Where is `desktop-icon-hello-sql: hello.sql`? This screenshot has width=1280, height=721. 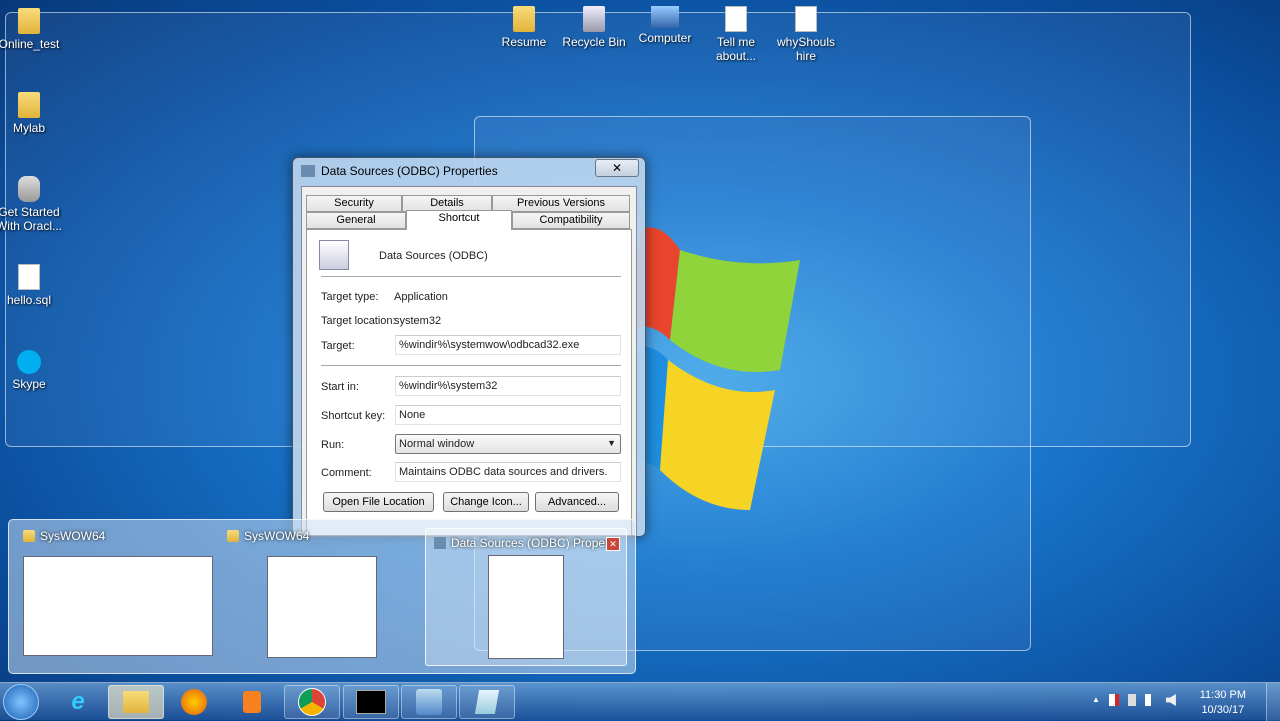 desktop-icon-hello-sql: hello.sql is located at coordinates (32, 285).